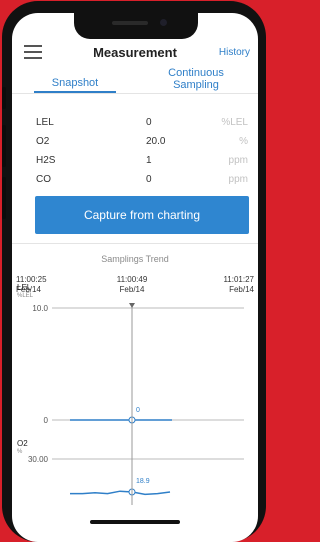 The height and width of the screenshot is (542, 320). I want to click on reading-row-co: CO 0 ppm, so click(135, 181).